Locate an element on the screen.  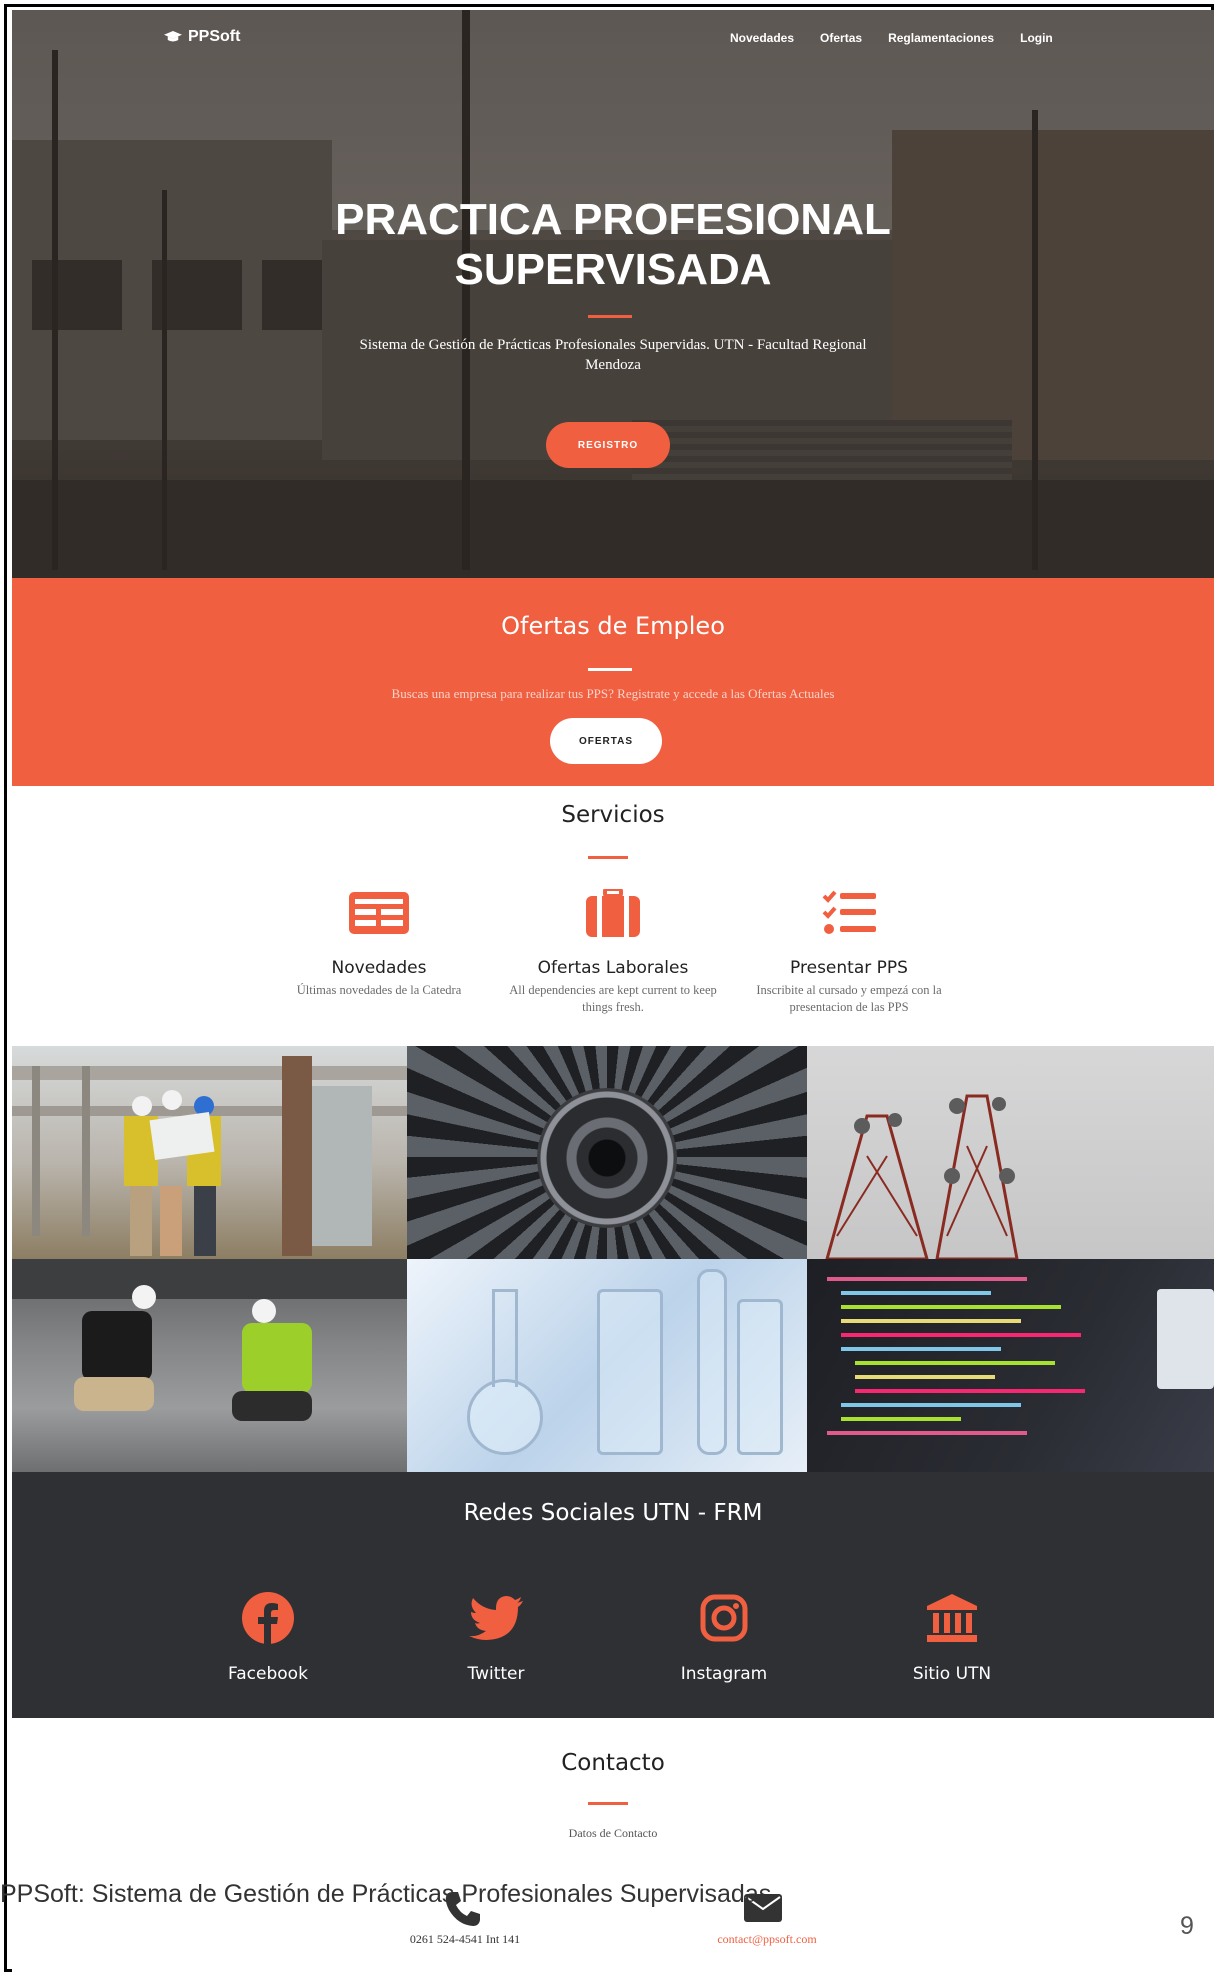
gallery-tile-code-screen is located at coordinates (1010, 1365).